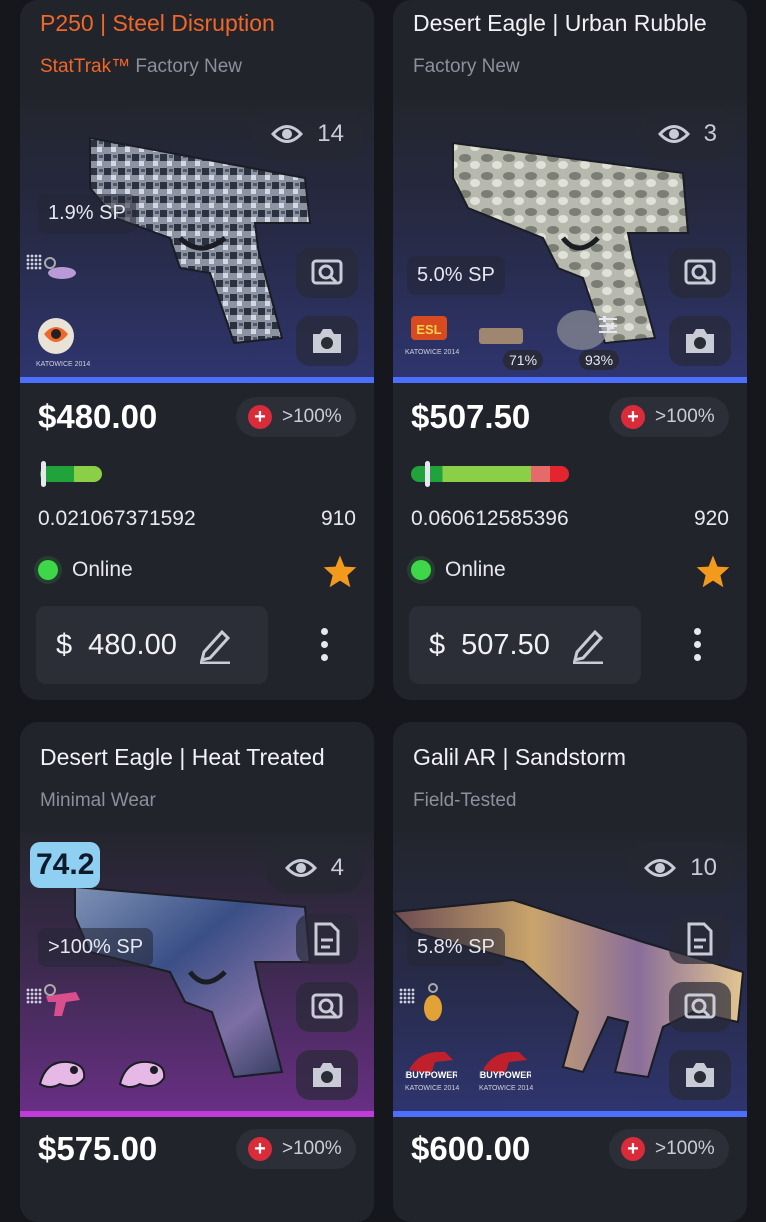  What do you see at coordinates (523, 360) in the screenshot?
I see `sticker-wear-1: 71%` at bounding box center [523, 360].